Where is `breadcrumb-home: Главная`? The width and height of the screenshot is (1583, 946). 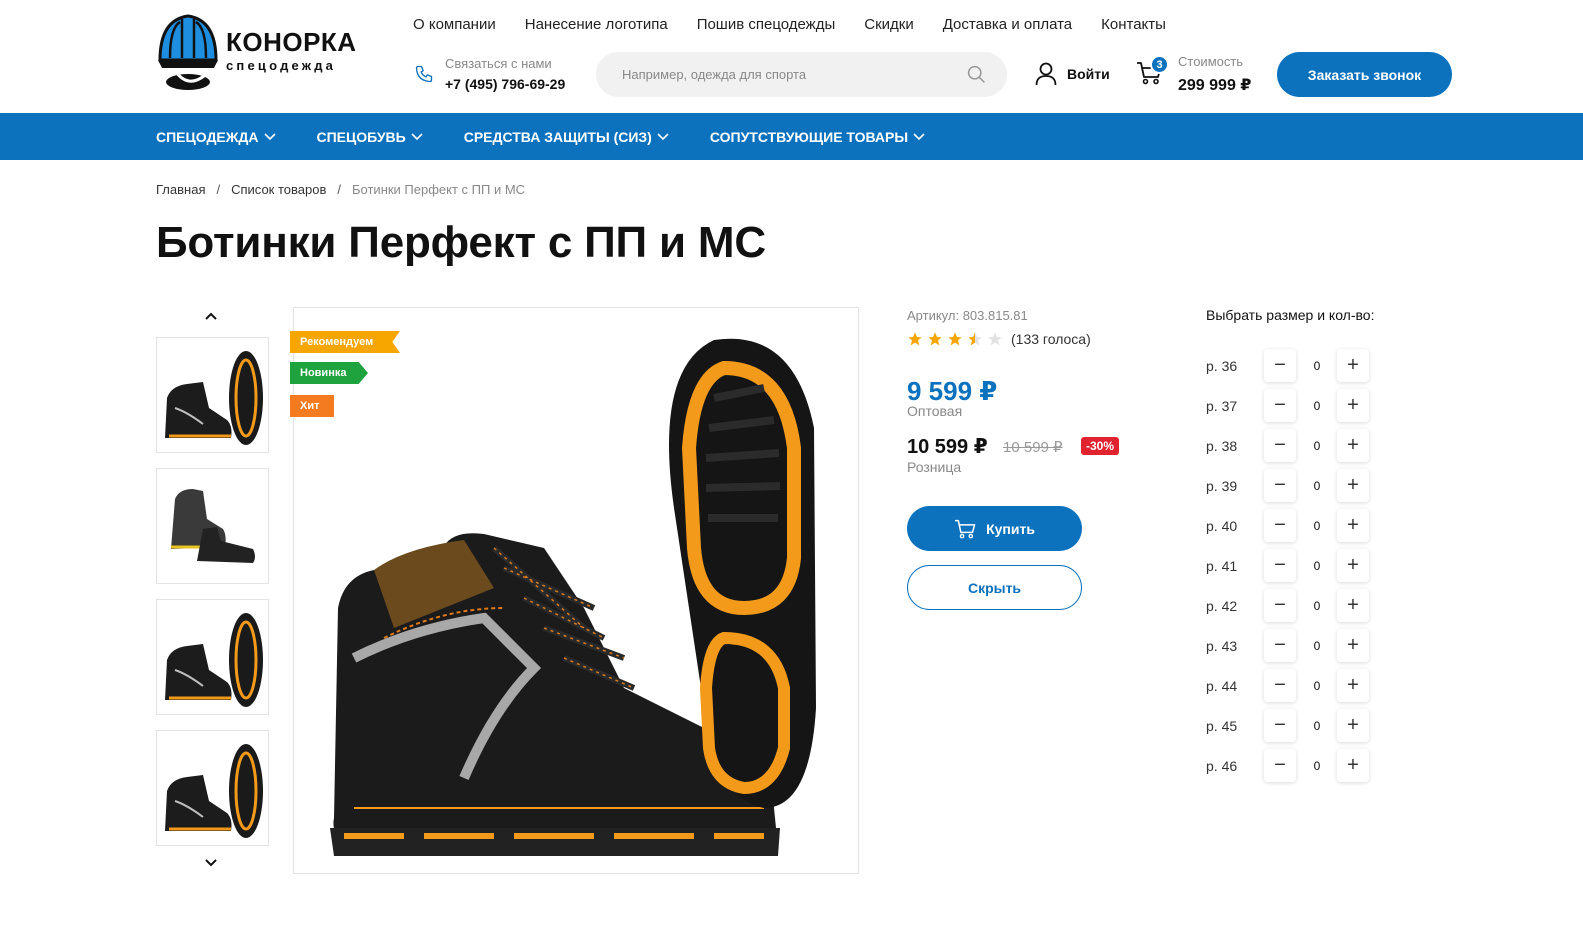 breadcrumb-home: Главная is located at coordinates (180, 189).